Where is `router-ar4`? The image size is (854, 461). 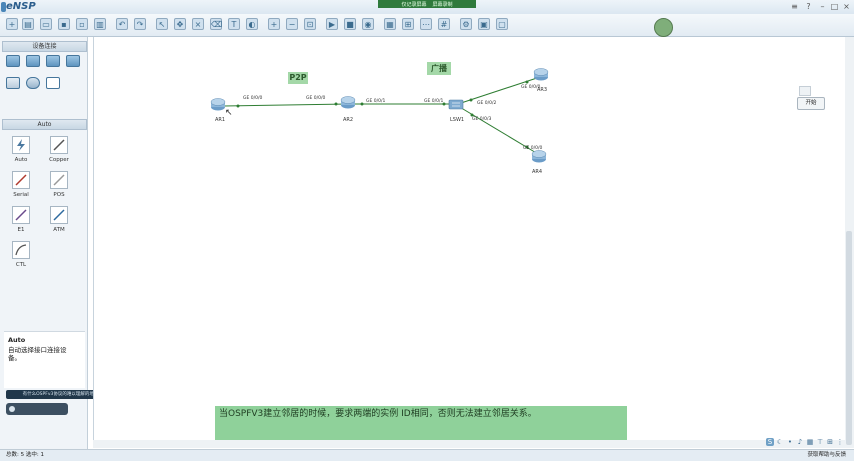 router-ar4 is located at coordinates (539, 156).